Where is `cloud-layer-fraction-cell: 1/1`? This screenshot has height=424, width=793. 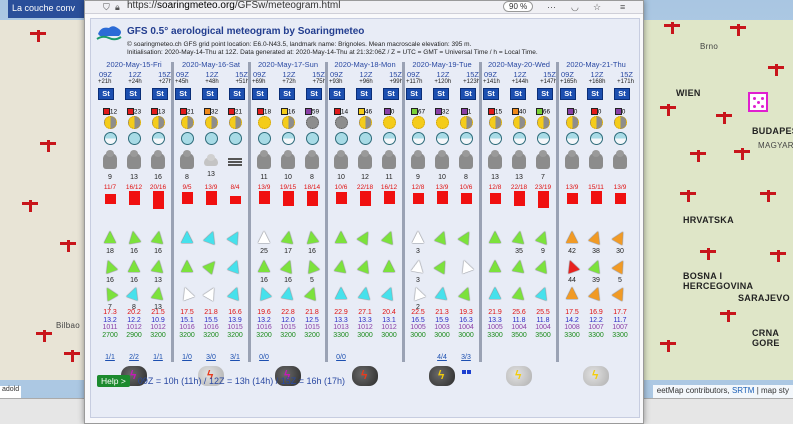
cloud-layer-fraction-cell: 1/1 is located at coordinates (110, 357).